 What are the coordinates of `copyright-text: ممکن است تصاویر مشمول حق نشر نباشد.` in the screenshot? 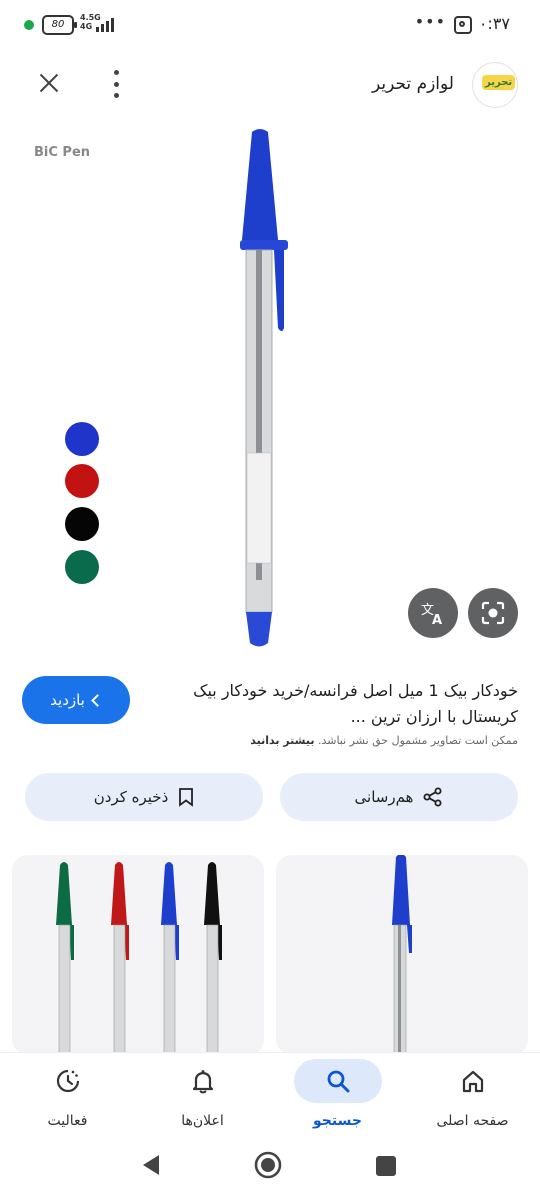 It's located at (417, 740).